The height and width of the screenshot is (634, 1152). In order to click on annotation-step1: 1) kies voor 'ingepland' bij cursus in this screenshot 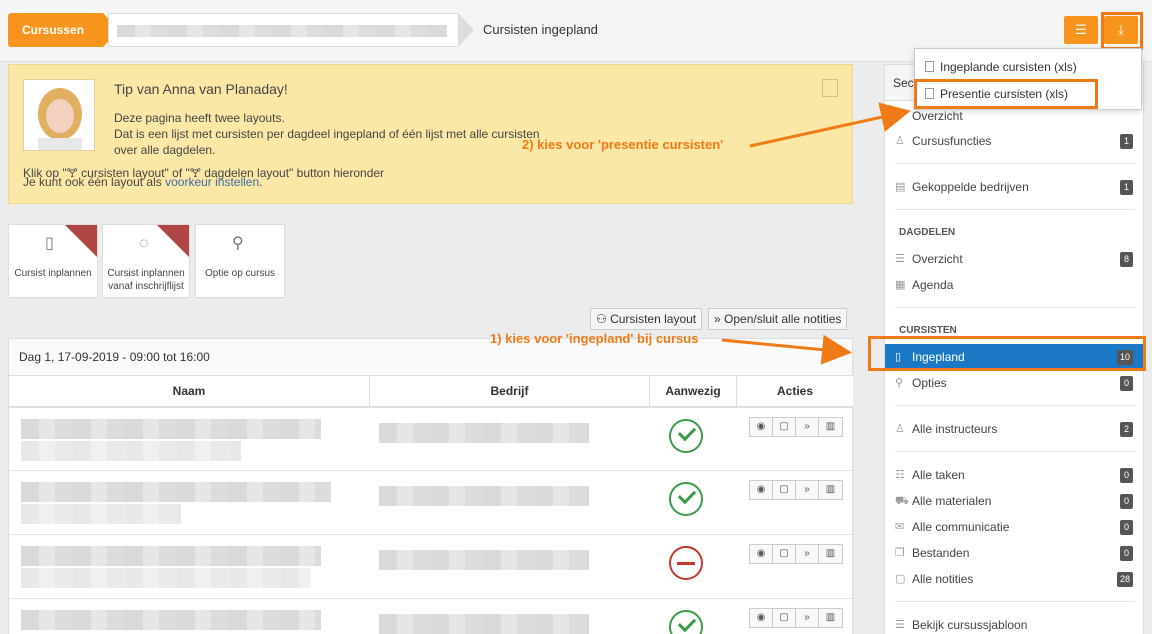, I will do `click(594, 338)`.